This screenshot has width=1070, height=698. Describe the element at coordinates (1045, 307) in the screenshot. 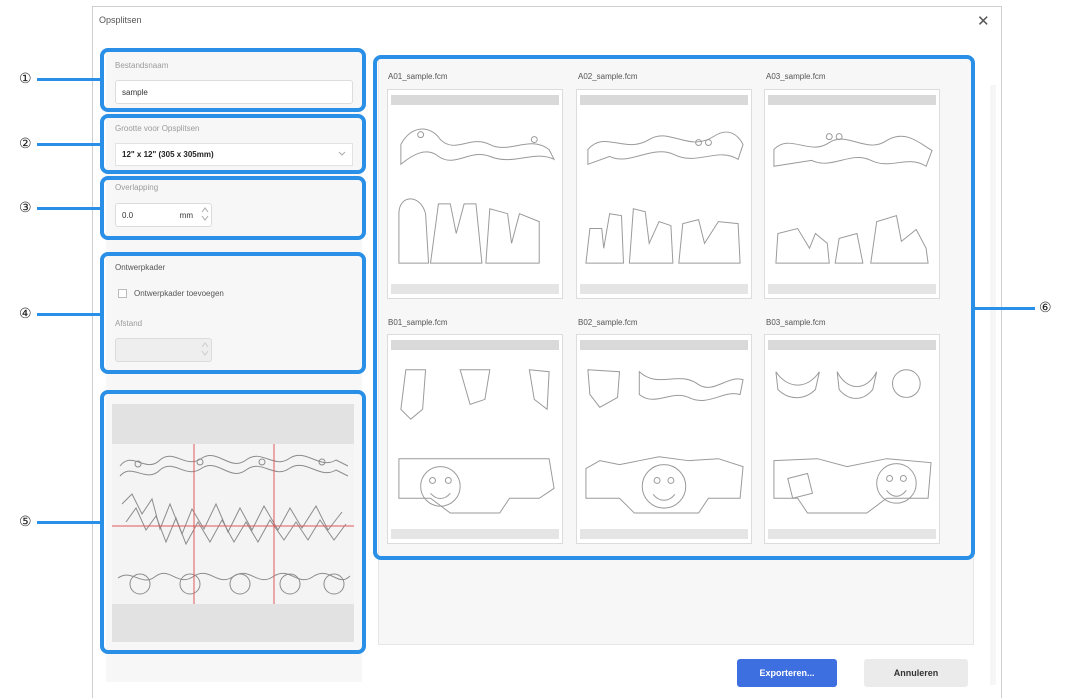

I see `callout-number-6: ⑥` at that location.